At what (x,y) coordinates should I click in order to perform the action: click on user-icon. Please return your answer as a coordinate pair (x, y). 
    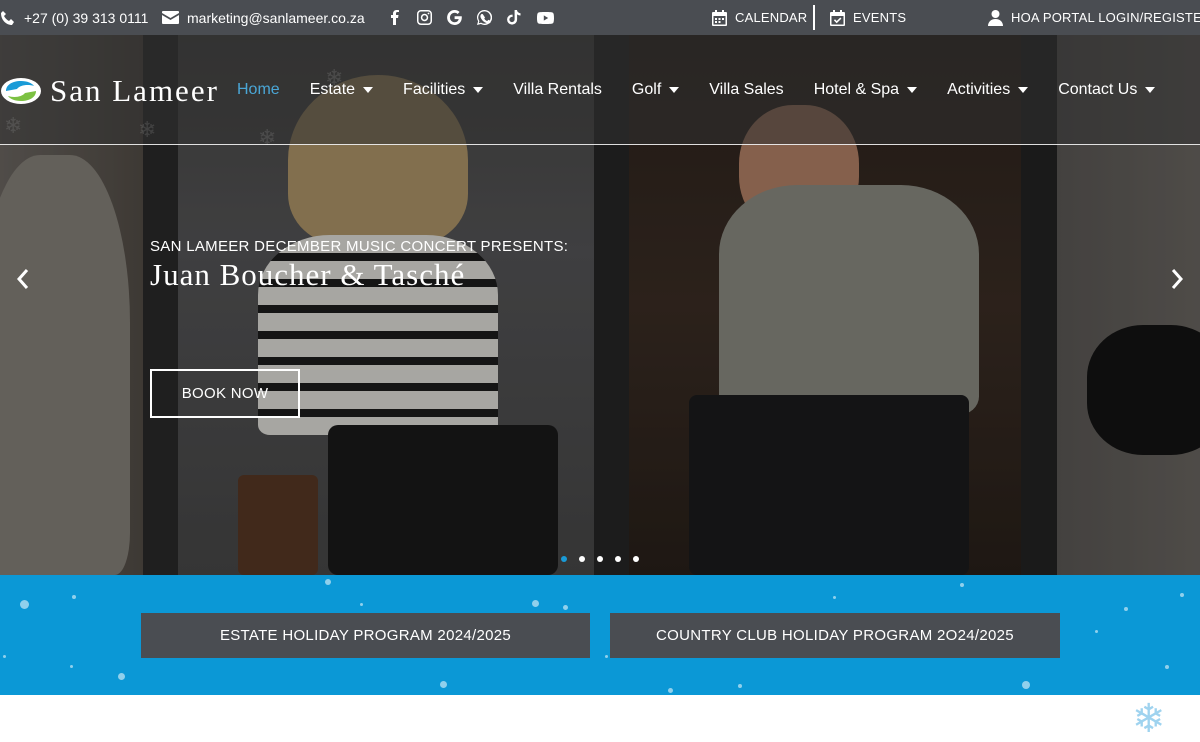
    Looking at the image, I should click on (995, 17).